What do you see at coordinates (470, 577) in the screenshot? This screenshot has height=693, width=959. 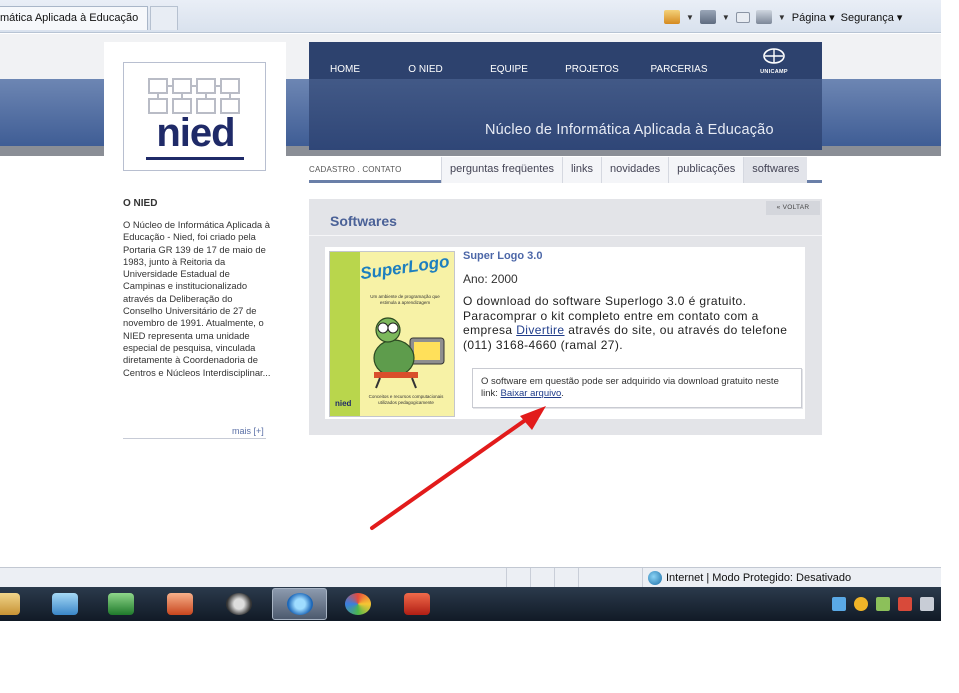 I see `browser-status-bar: Internet | Modo Protegido: Desativado` at bounding box center [470, 577].